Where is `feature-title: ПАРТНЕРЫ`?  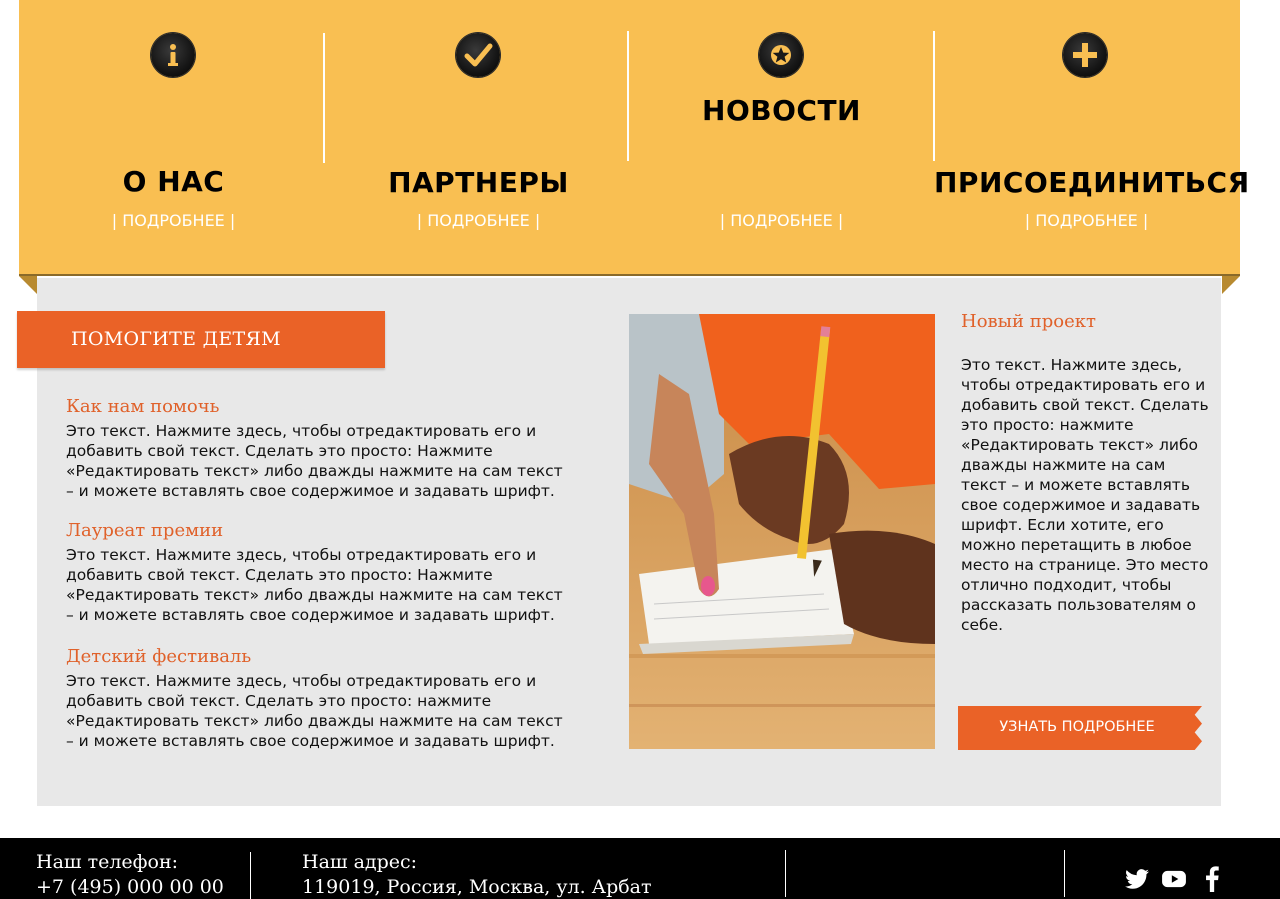
feature-title: ПАРТНЕРЫ is located at coordinates (478, 182).